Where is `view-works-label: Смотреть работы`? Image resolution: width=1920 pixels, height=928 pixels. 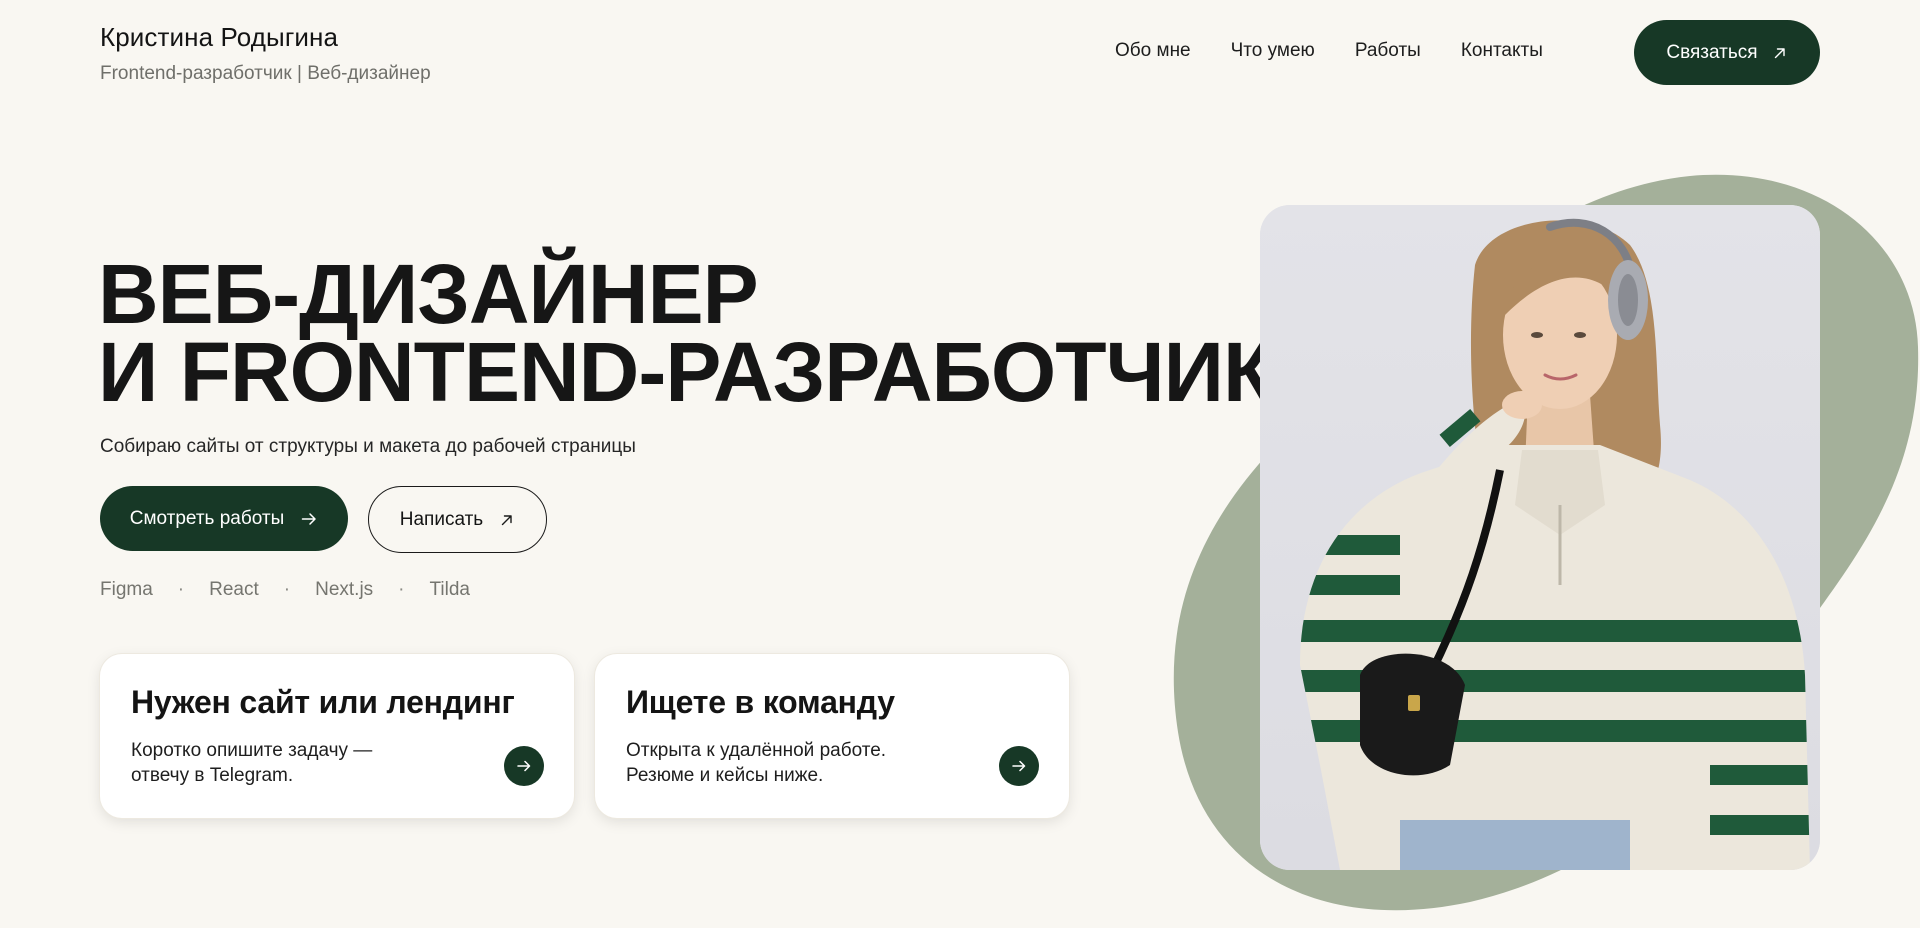 view-works-label: Смотреть работы is located at coordinates (207, 518).